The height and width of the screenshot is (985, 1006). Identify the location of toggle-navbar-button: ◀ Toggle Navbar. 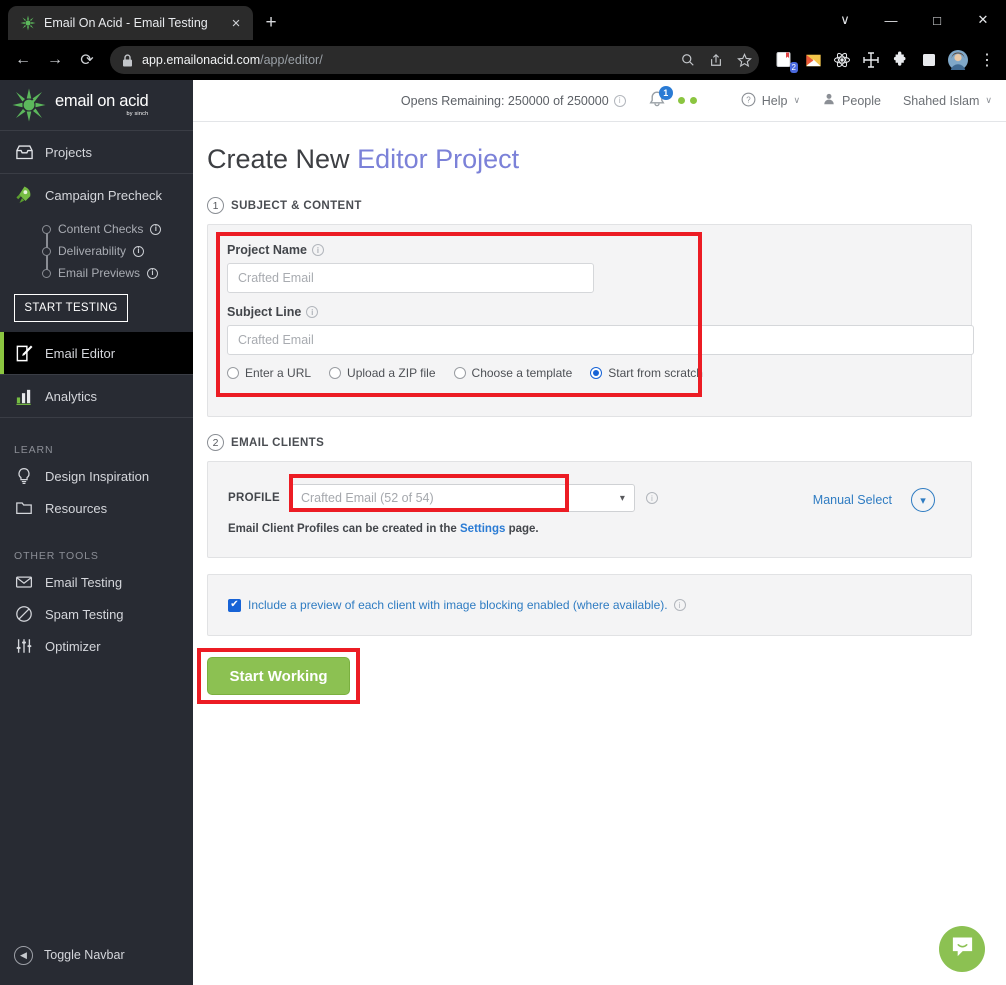
(96, 955).